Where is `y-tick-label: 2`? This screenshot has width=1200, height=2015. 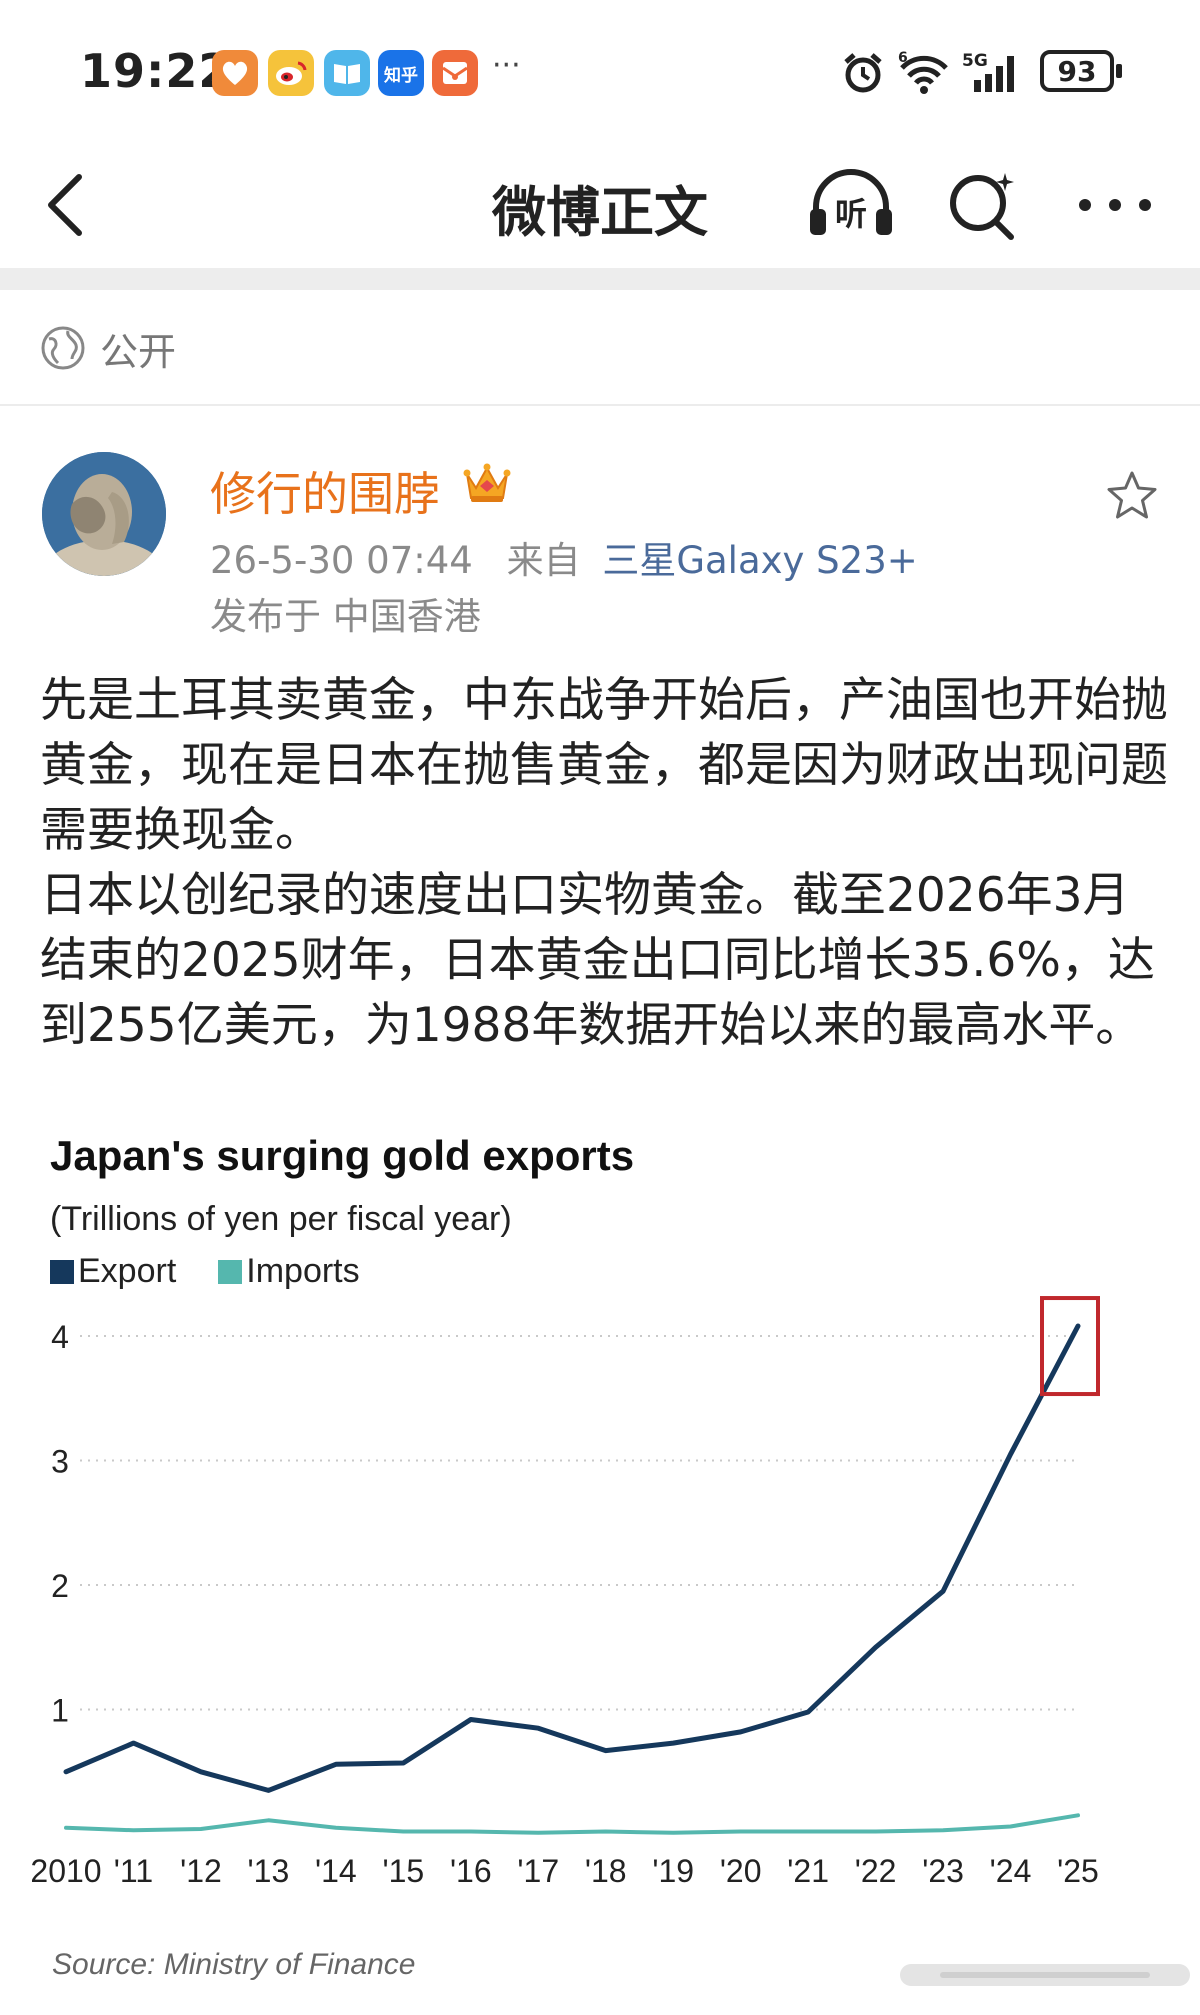 y-tick-label: 2 is located at coordinates (60, 1586).